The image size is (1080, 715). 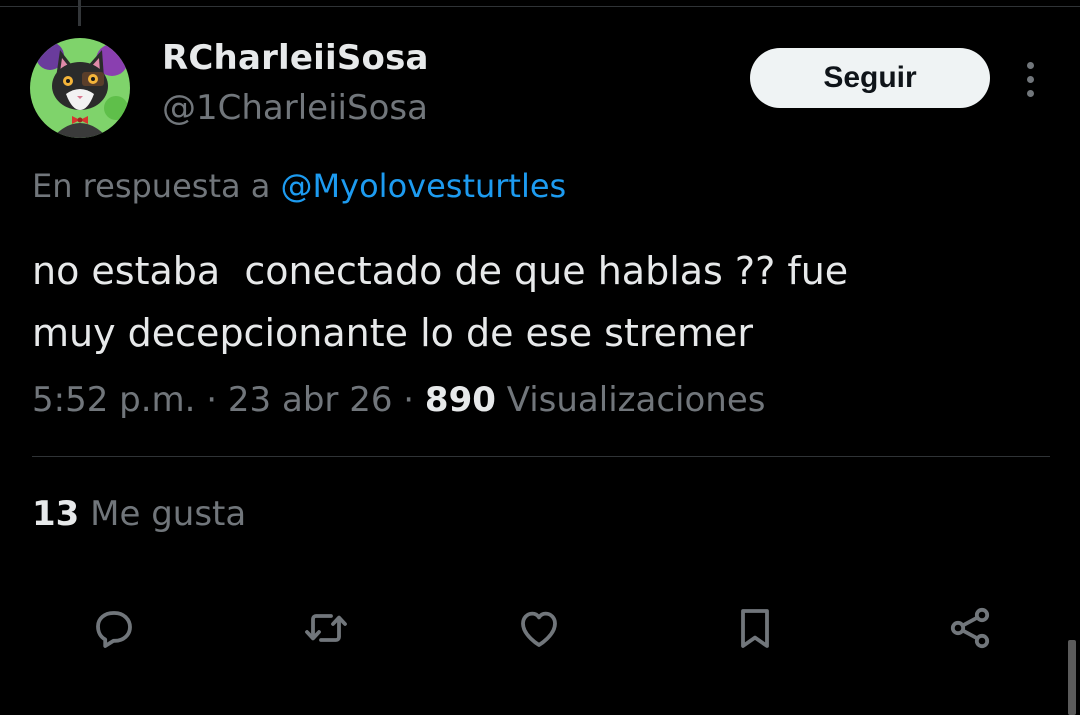 I want to click on likes-summary: 13 Me gusta, so click(x=139, y=514).